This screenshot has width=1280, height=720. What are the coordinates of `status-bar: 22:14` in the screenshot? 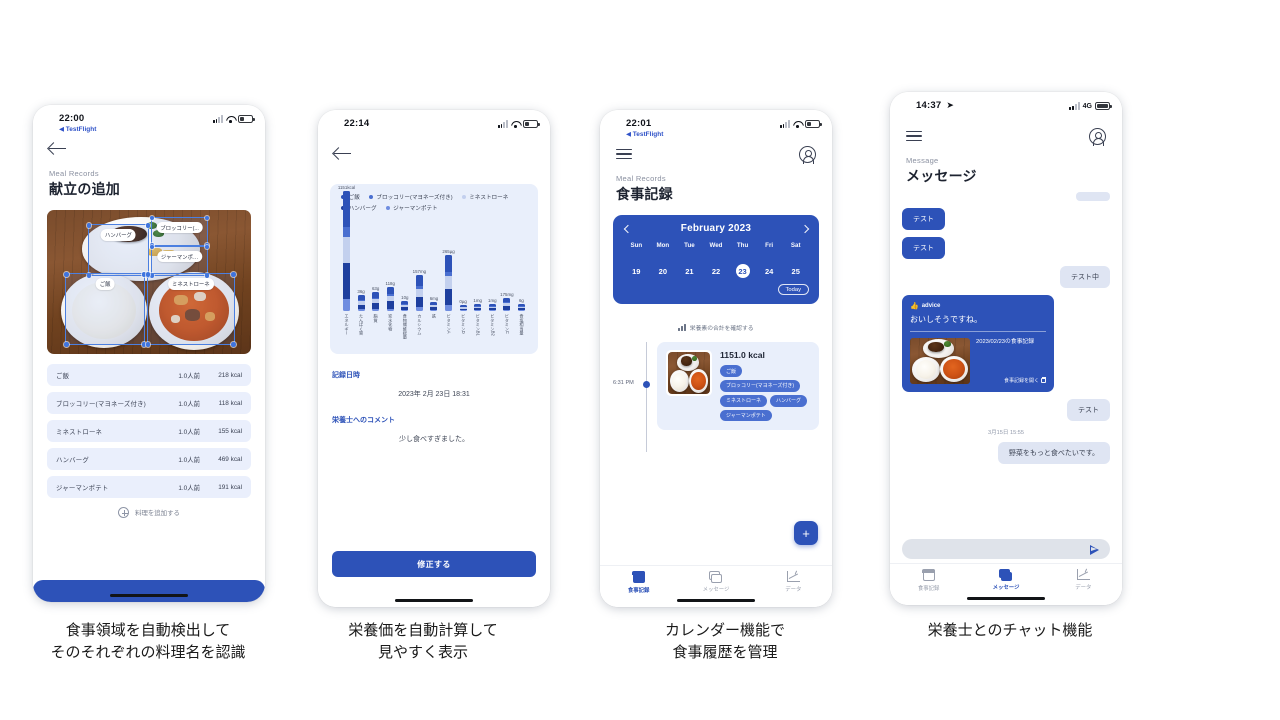 It's located at (434, 123).